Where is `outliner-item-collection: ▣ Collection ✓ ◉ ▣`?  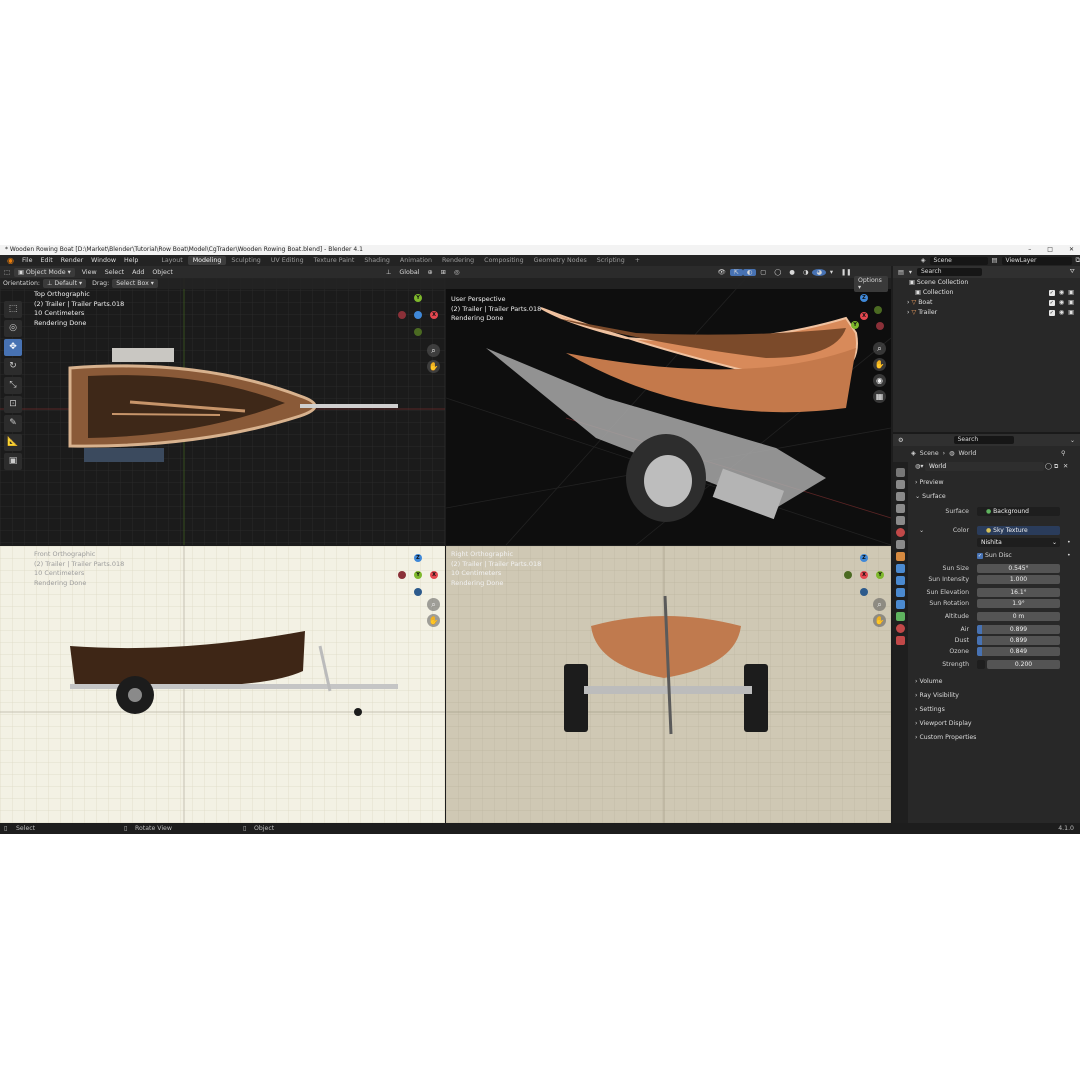 outliner-item-collection: ▣ Collection ✓ ◉ ▣ is located at coordinates (986, 293).